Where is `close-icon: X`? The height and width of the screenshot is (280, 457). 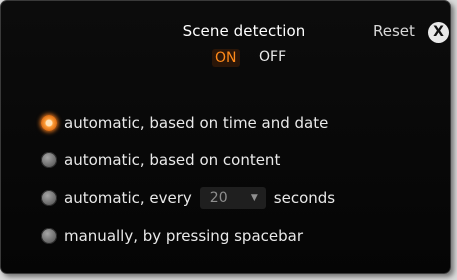
close-icon: X is located at coordinates (438, 32).